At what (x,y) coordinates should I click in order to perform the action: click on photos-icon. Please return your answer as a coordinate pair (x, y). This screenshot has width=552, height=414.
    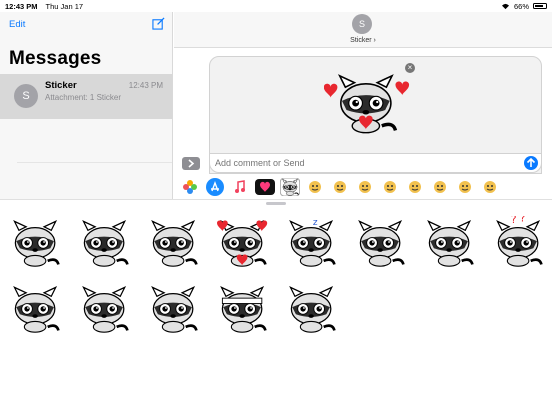
    Looking at the image, I should click on (190, 187).